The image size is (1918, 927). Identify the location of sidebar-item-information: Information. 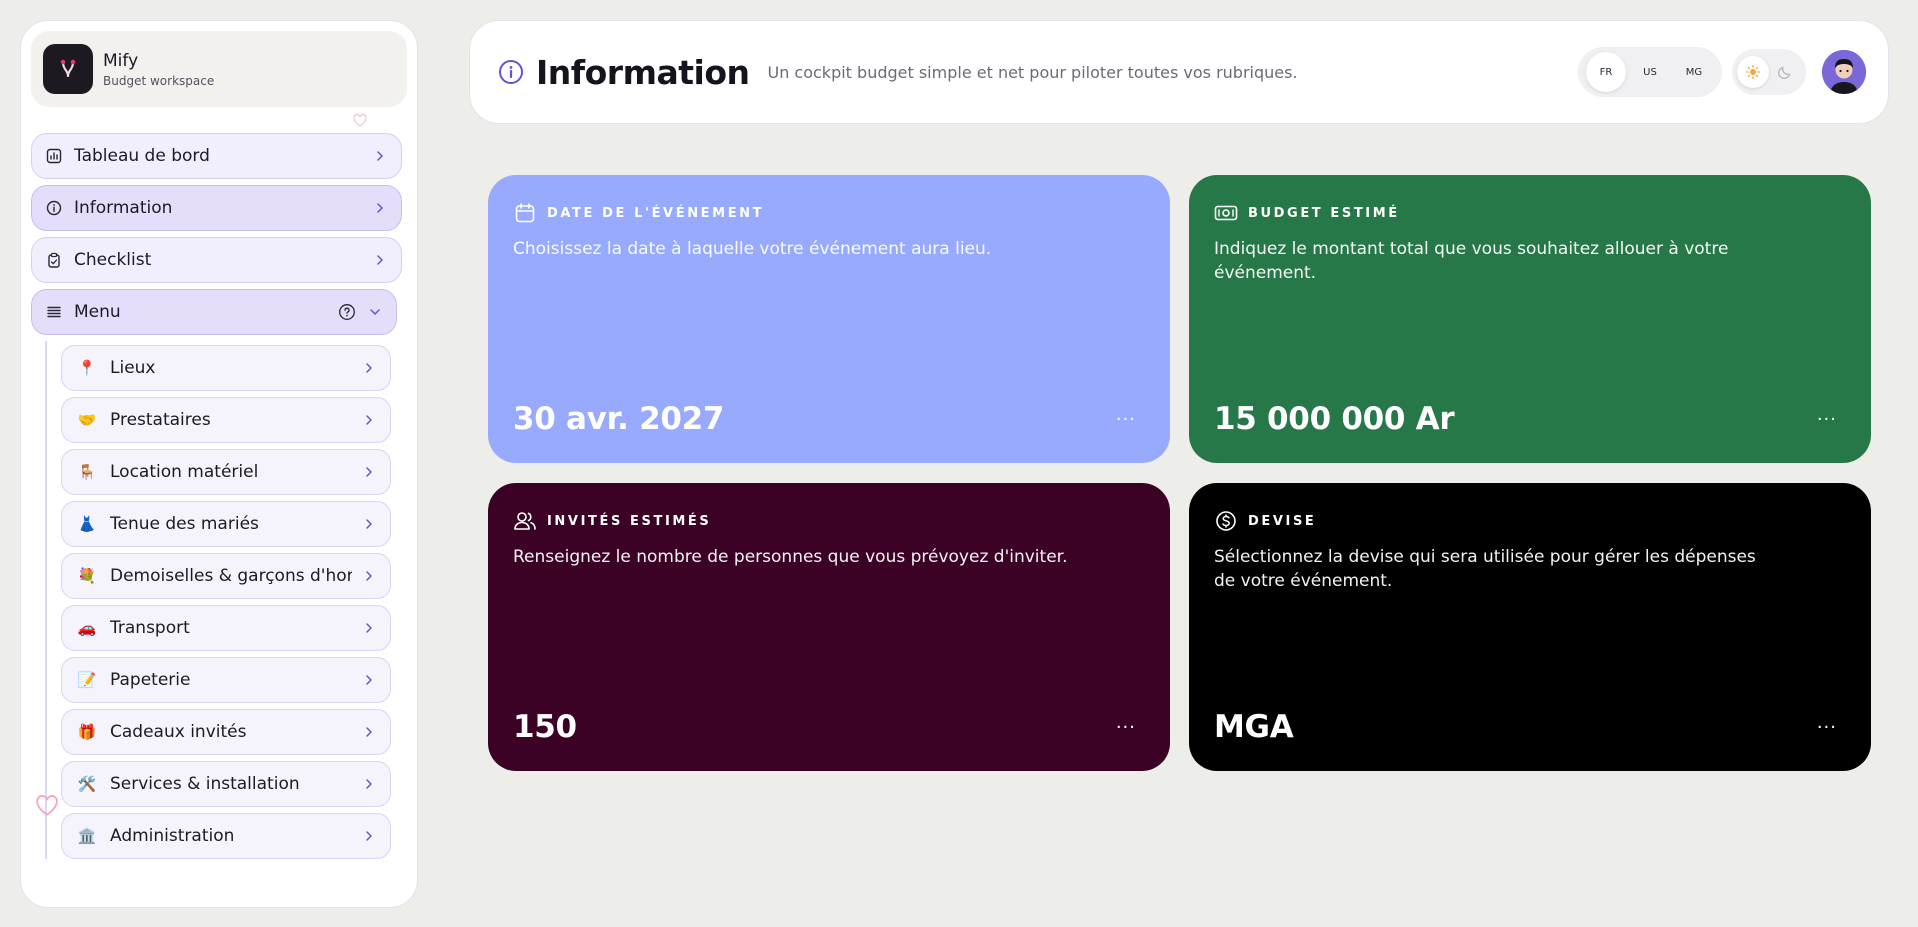
(216, 208).